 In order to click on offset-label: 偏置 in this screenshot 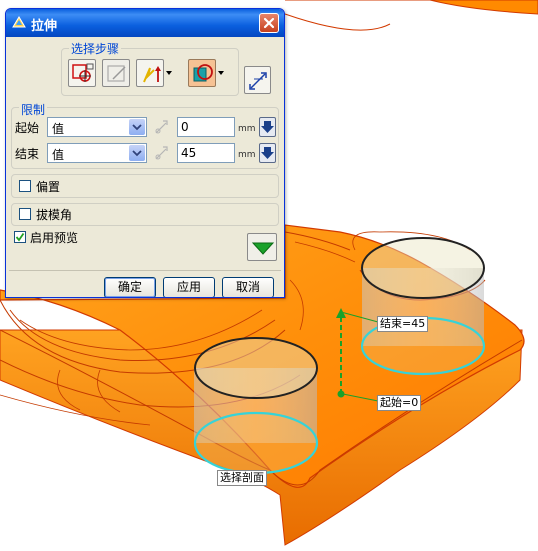, I will do `click(48, 187)`.